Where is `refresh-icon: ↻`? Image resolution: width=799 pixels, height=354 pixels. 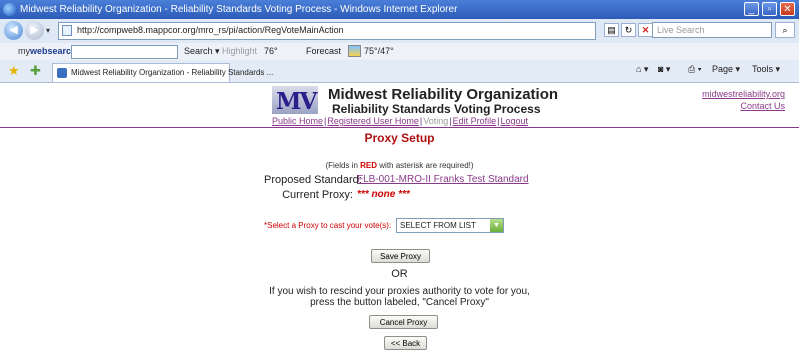
refresh-icon: ↻ is located at coordinates (628, 30).